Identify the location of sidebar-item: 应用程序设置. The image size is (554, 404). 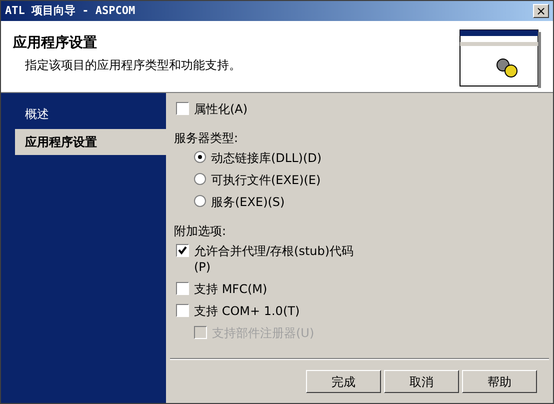
(90, 142).